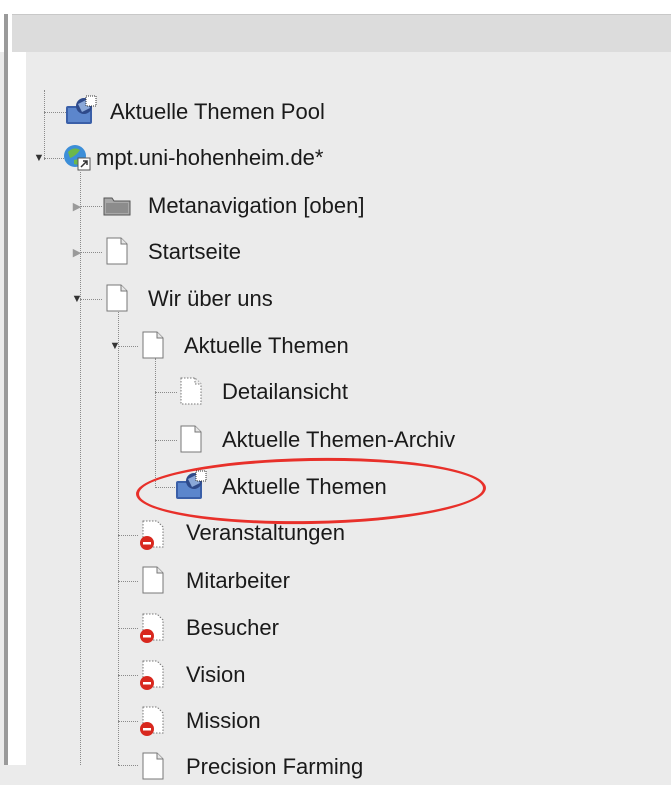 The width and height of the screenshot is (671, 785). I want to click on page-dotted-icon, so click(192, 391).